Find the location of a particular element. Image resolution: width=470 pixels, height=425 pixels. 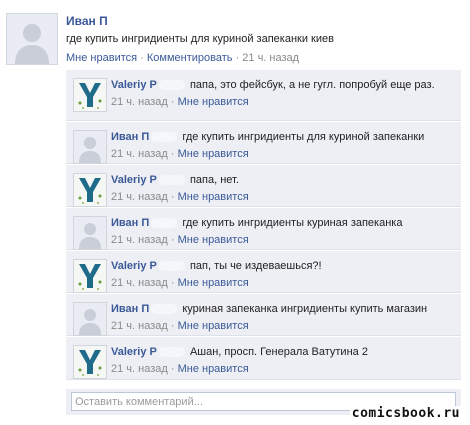

watermark: comicsbook.ru is located at coordinates (405, 413).